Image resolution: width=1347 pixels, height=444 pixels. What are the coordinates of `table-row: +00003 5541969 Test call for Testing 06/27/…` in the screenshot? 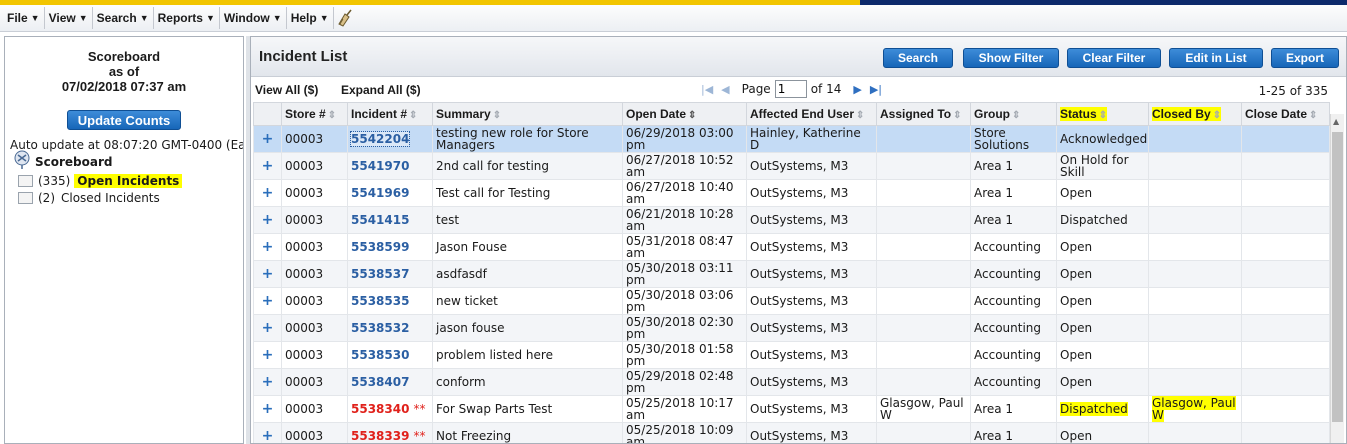 It's located at (791, 193).